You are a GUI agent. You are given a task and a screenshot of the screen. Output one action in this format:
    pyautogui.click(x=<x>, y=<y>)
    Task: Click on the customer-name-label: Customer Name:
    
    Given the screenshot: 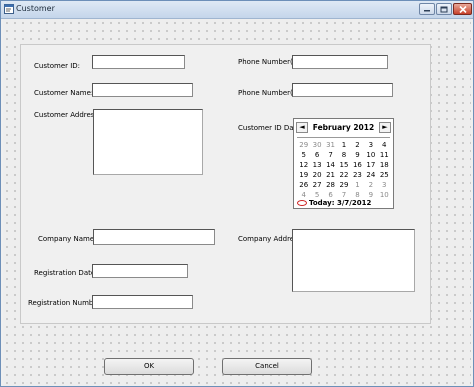 What is the action you would take?
    pyautogui.click(x=64, y=93)
    